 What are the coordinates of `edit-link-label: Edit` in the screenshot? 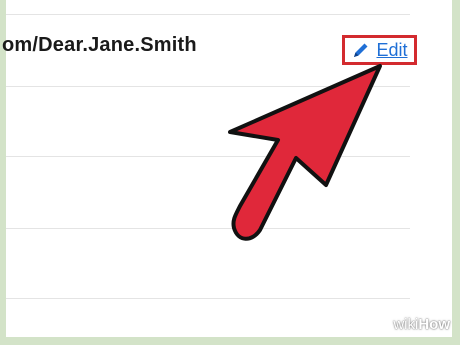 It's located at (392, 49).